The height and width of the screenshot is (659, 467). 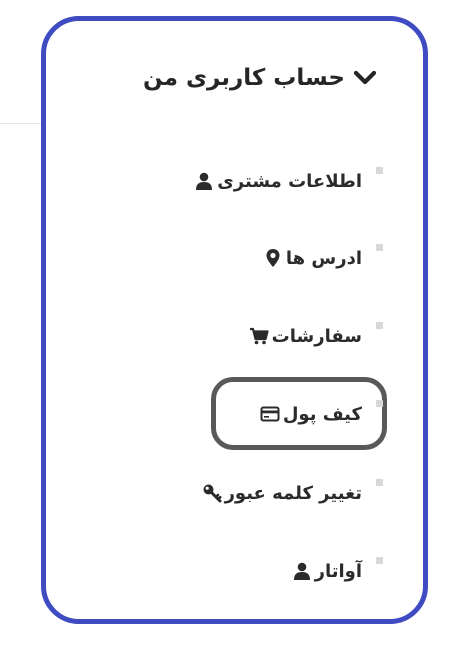 I want to click on menu-item-customer-info: اطلاعات مشتری, so click(x=278, y=181).